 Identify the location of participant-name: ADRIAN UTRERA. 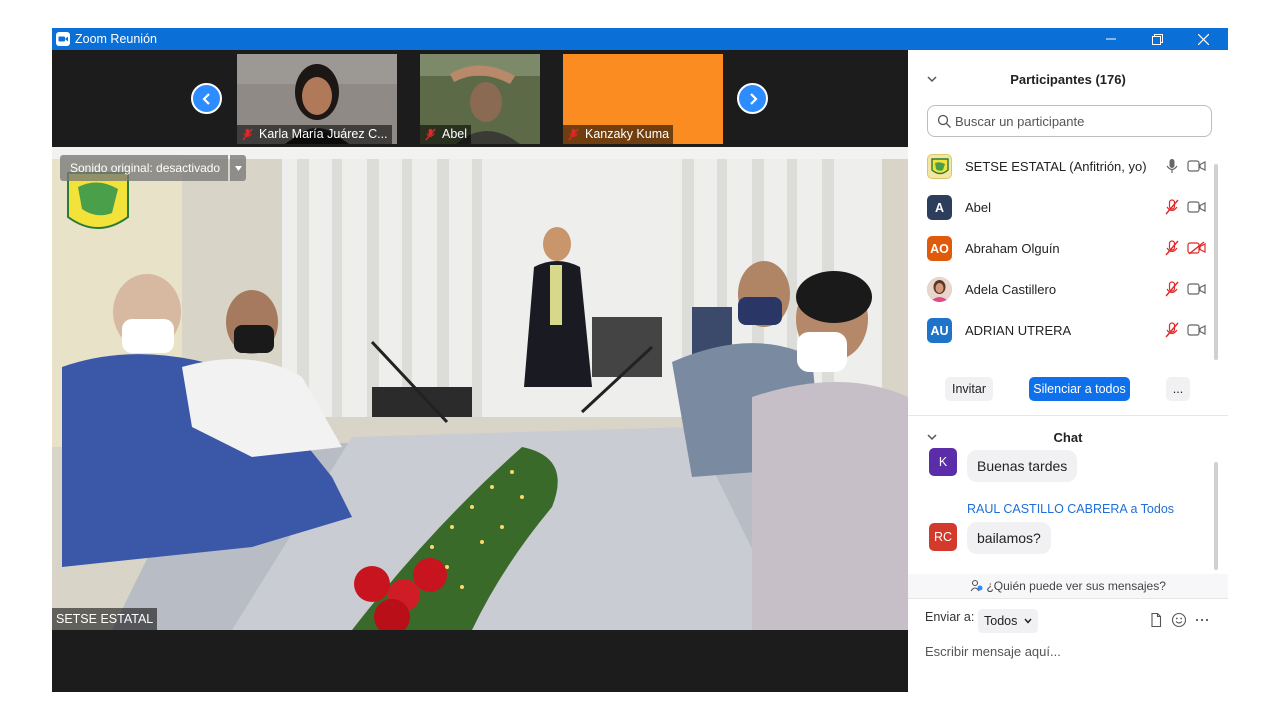
(1018, 330).